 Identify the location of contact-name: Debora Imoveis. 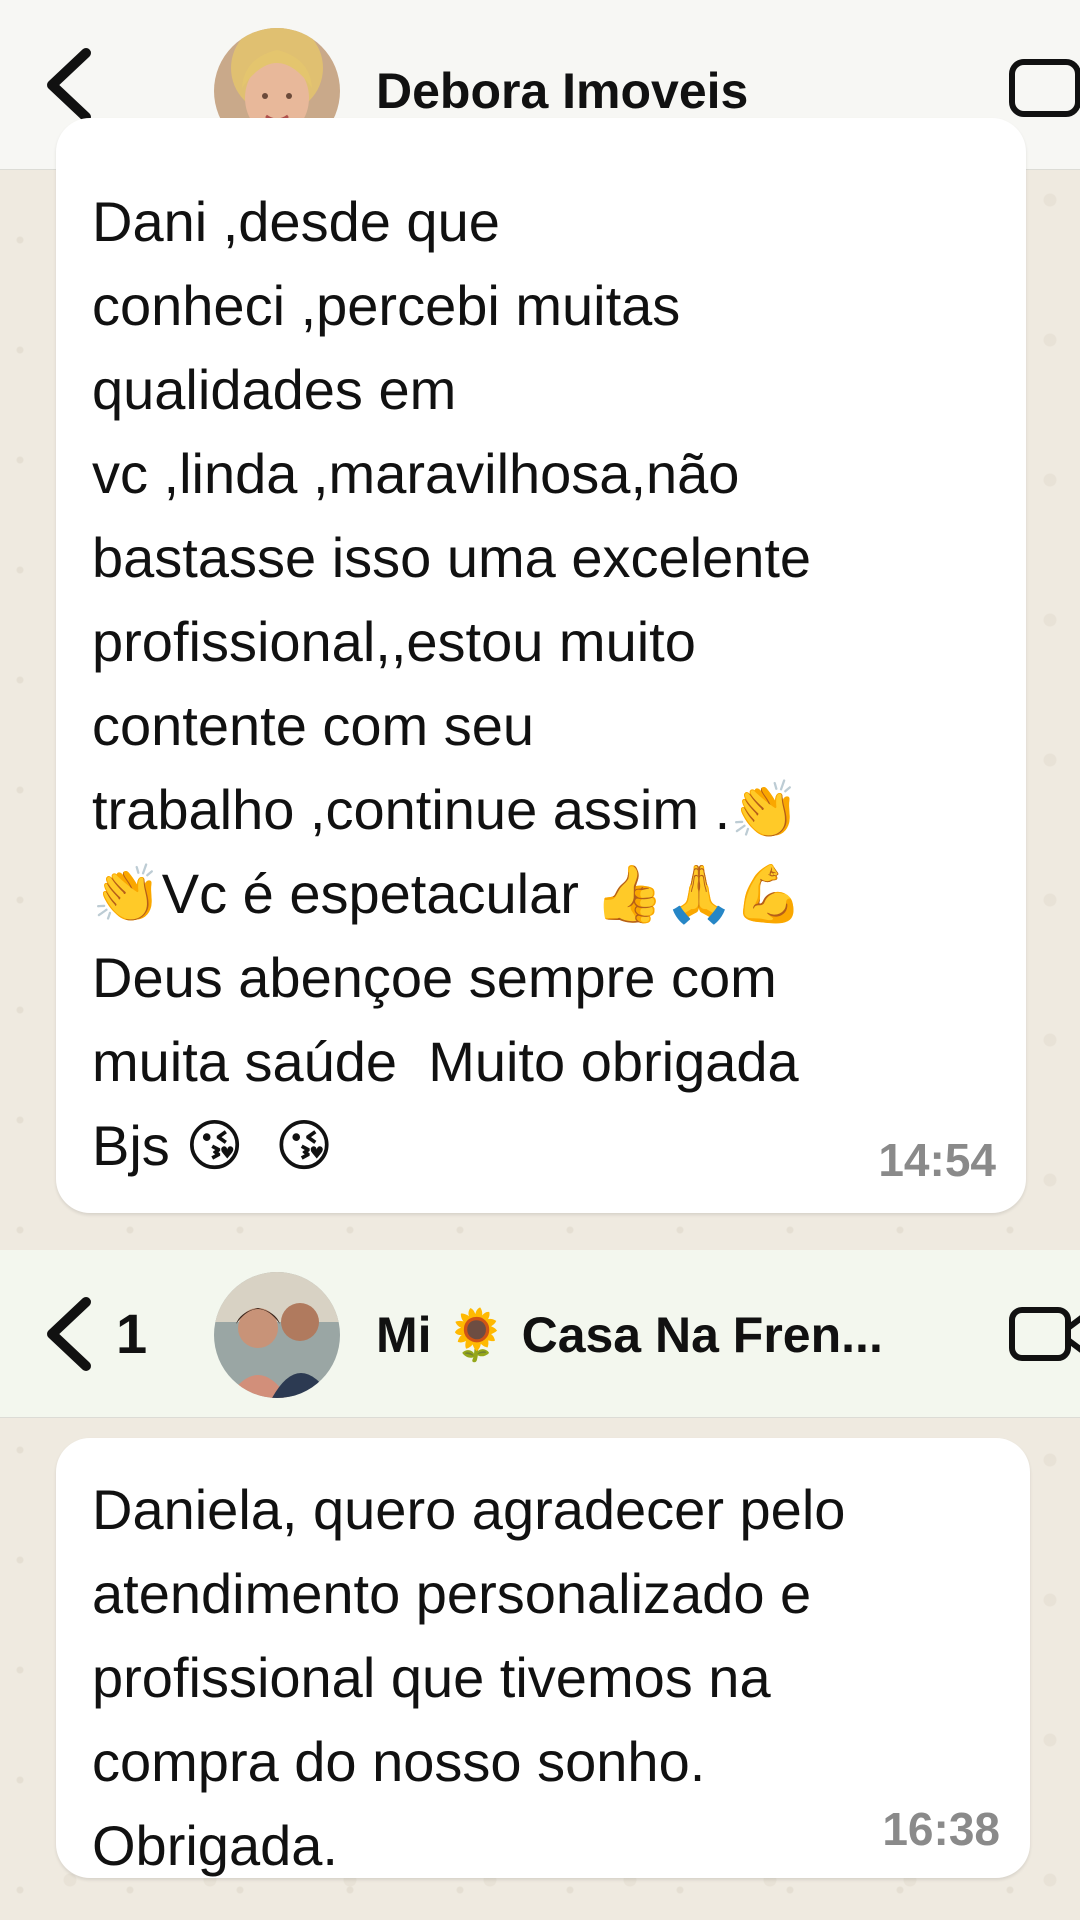
(562, 91).